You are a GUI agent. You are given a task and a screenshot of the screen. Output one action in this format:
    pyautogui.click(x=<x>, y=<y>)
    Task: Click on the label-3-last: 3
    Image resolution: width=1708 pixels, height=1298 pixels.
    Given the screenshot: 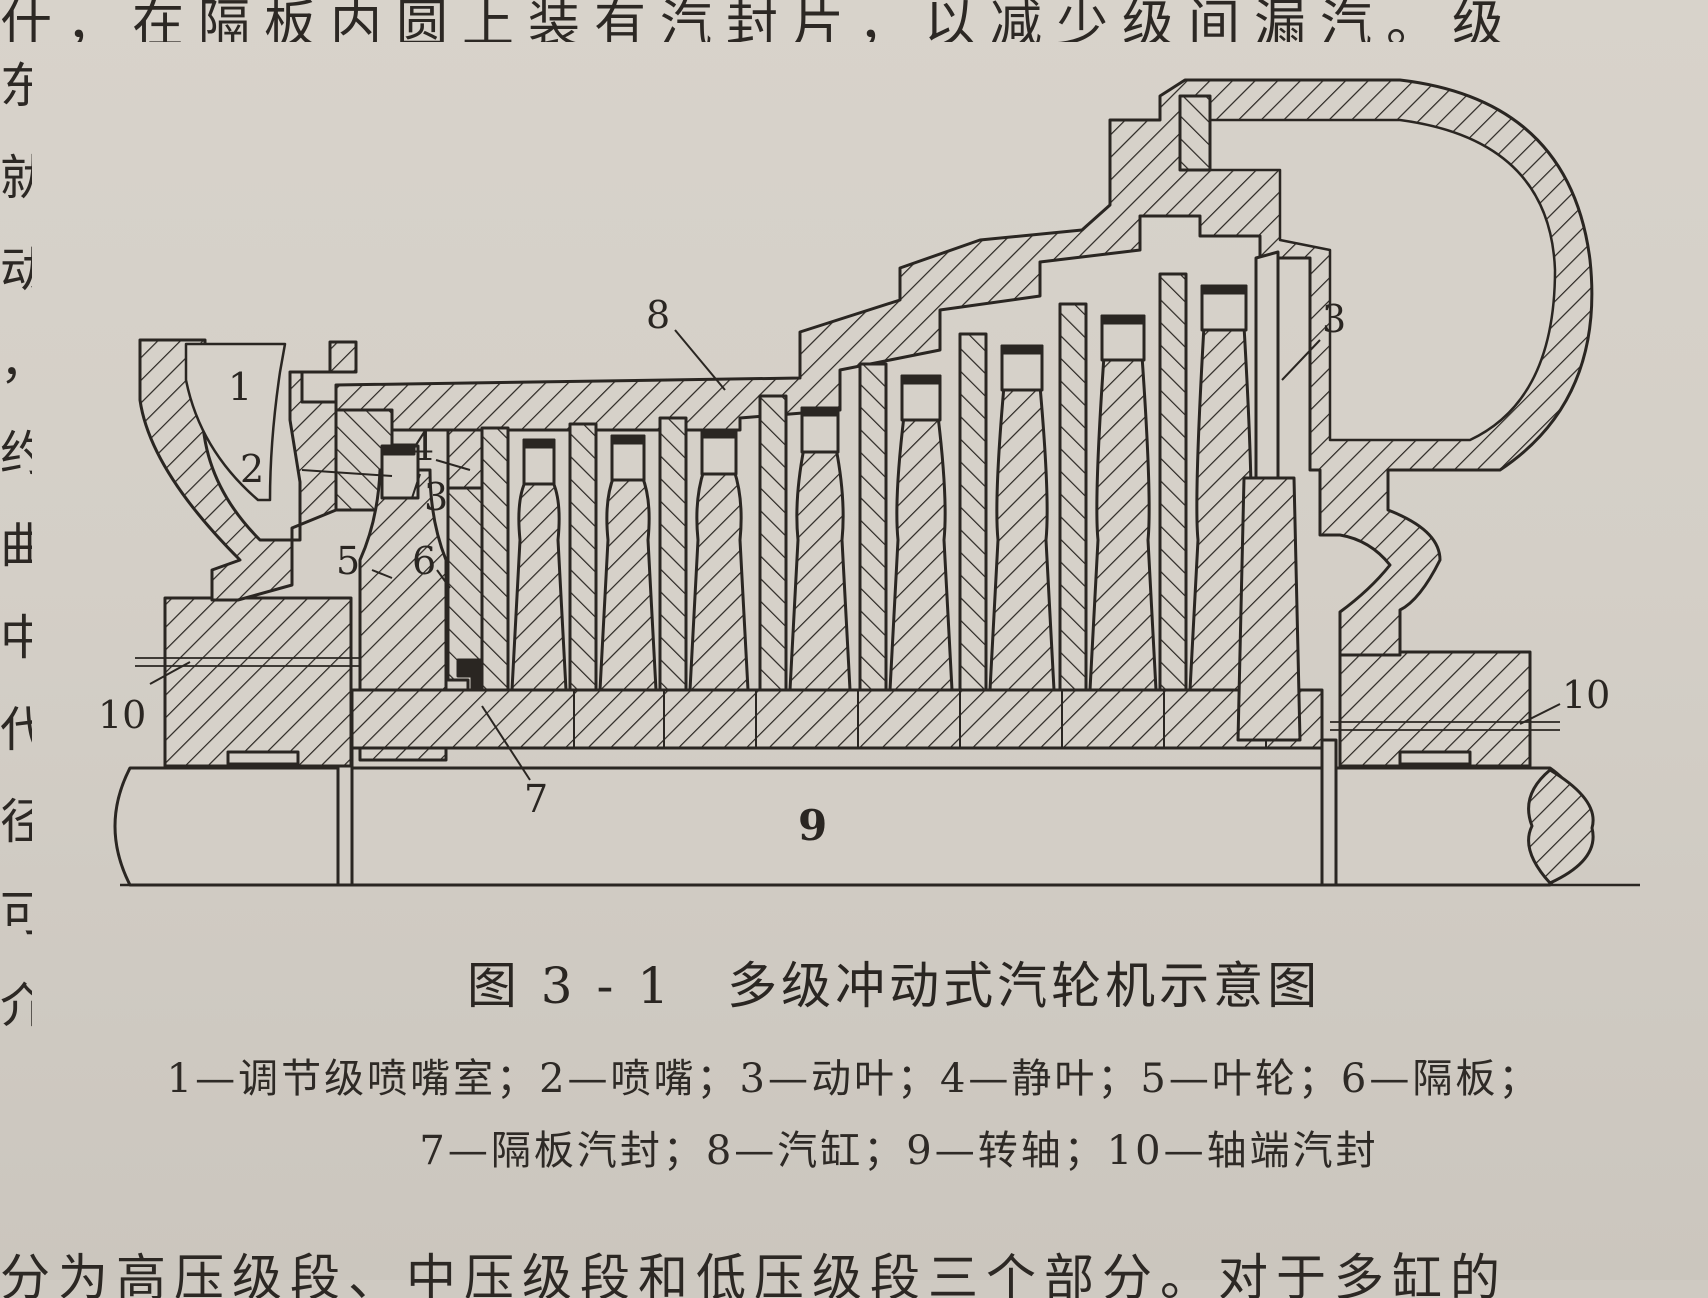 What is the action you would take?
    pyautogui.click(x=1334, y=319)
    